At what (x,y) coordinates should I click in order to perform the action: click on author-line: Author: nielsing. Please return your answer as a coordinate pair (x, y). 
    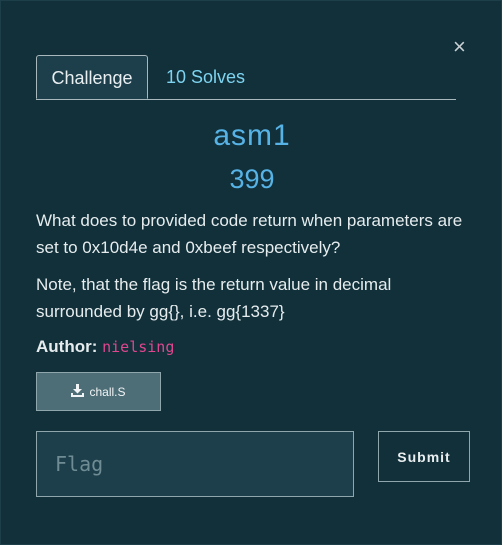
    Looking at the image, I should click on (105, 347).